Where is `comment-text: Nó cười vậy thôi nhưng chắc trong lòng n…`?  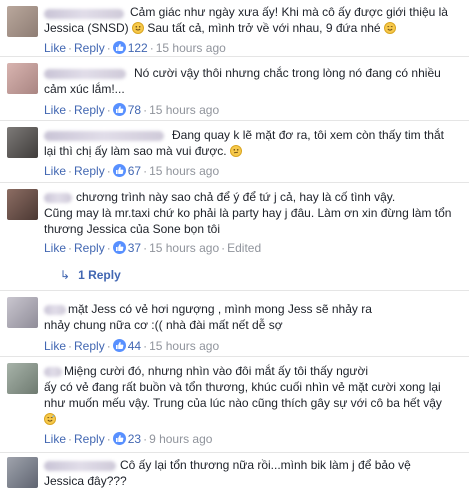
comment-text: Nó cười vậy thôi nhưng chắc trong lòng n… is located at coordinates (242, 81).